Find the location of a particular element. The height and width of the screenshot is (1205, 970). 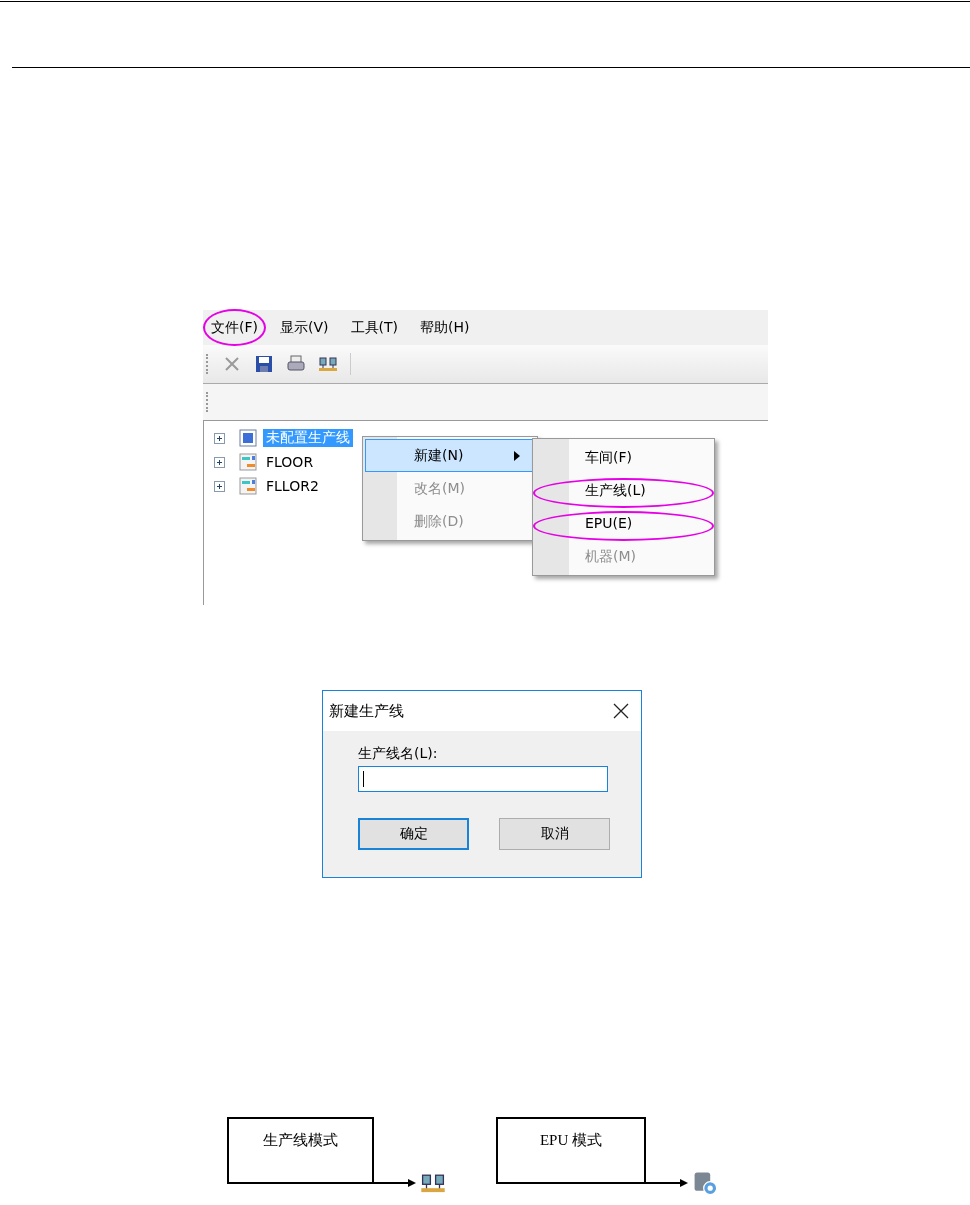

network-icon is located at coordinates (328, 364).